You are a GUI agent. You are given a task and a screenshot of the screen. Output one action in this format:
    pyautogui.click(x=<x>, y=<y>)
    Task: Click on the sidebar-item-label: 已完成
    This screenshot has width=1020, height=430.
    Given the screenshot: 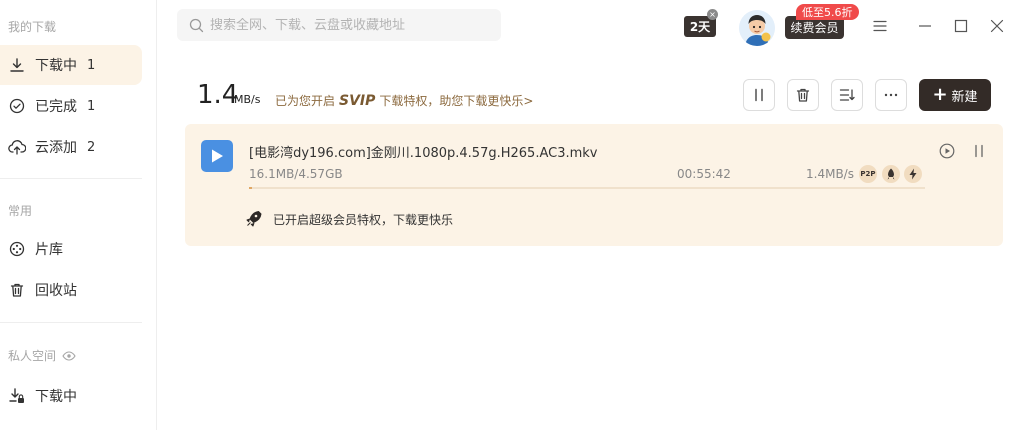 What is the action you would take?
    pyautogui.click(x=56, y=107)
    